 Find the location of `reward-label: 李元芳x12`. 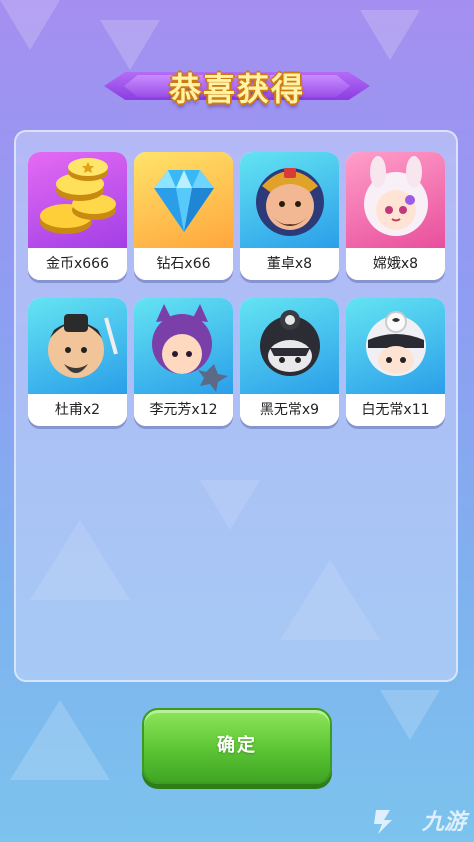

reward-label: 李元芳x12 is located at coordinates (183, 410).